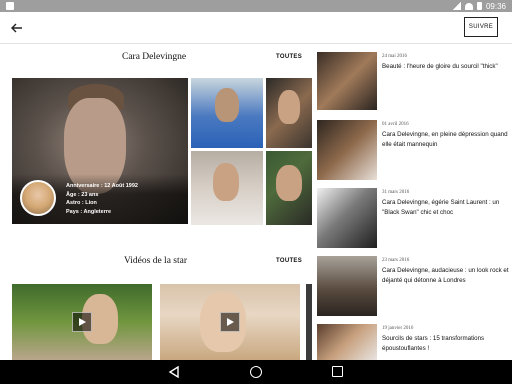 The height and width of the screenshot is (384, 512). Describe the element at coordinates (102, 186) in the screenshot. I see `info-birthday: Anniversaire : 12 Août 1992` at that location.